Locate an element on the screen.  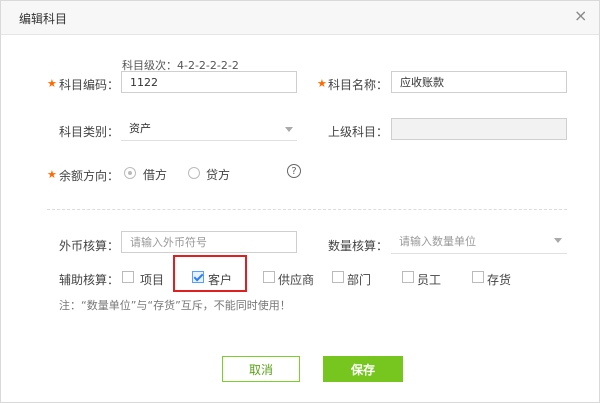
dialog-header: 编辑科目 × is located at coordinates (300, 18).